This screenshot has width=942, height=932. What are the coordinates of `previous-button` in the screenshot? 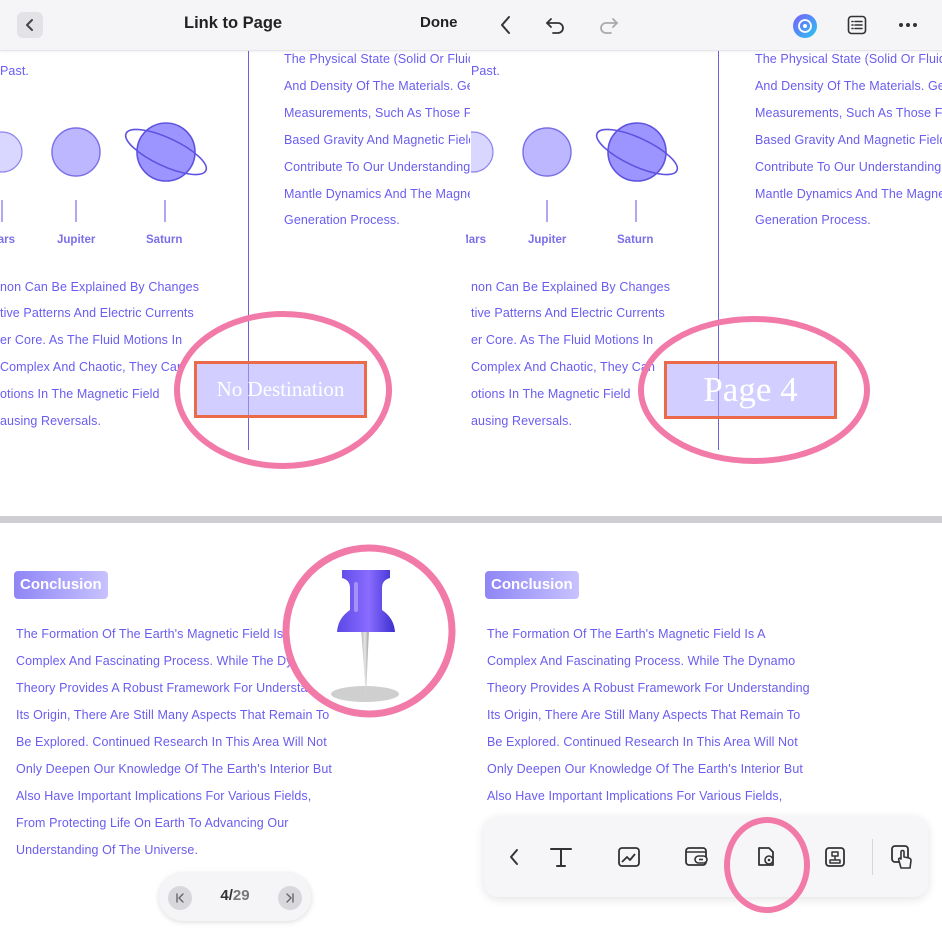 It's located at (506, 25).